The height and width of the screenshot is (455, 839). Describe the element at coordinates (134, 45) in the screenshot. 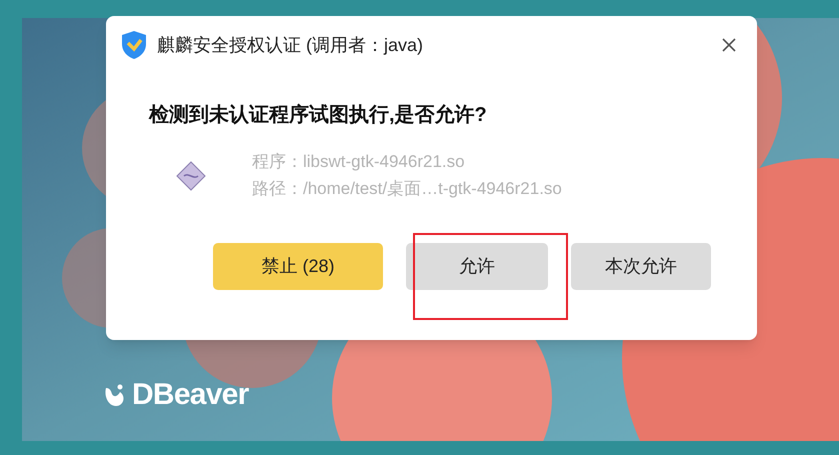

I see `shield-icon` at that location.